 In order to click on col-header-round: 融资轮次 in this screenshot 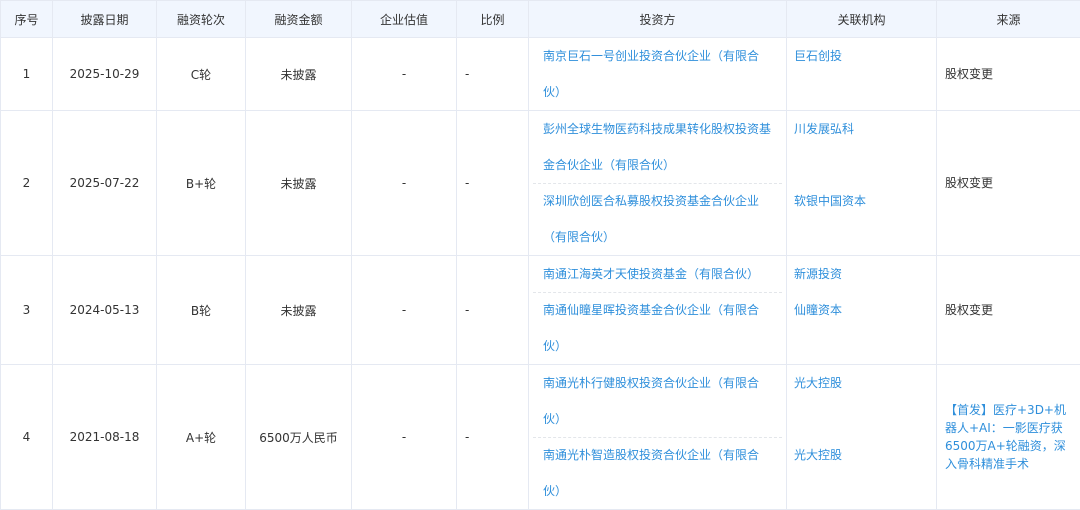, I will do `click(201, 19)`.